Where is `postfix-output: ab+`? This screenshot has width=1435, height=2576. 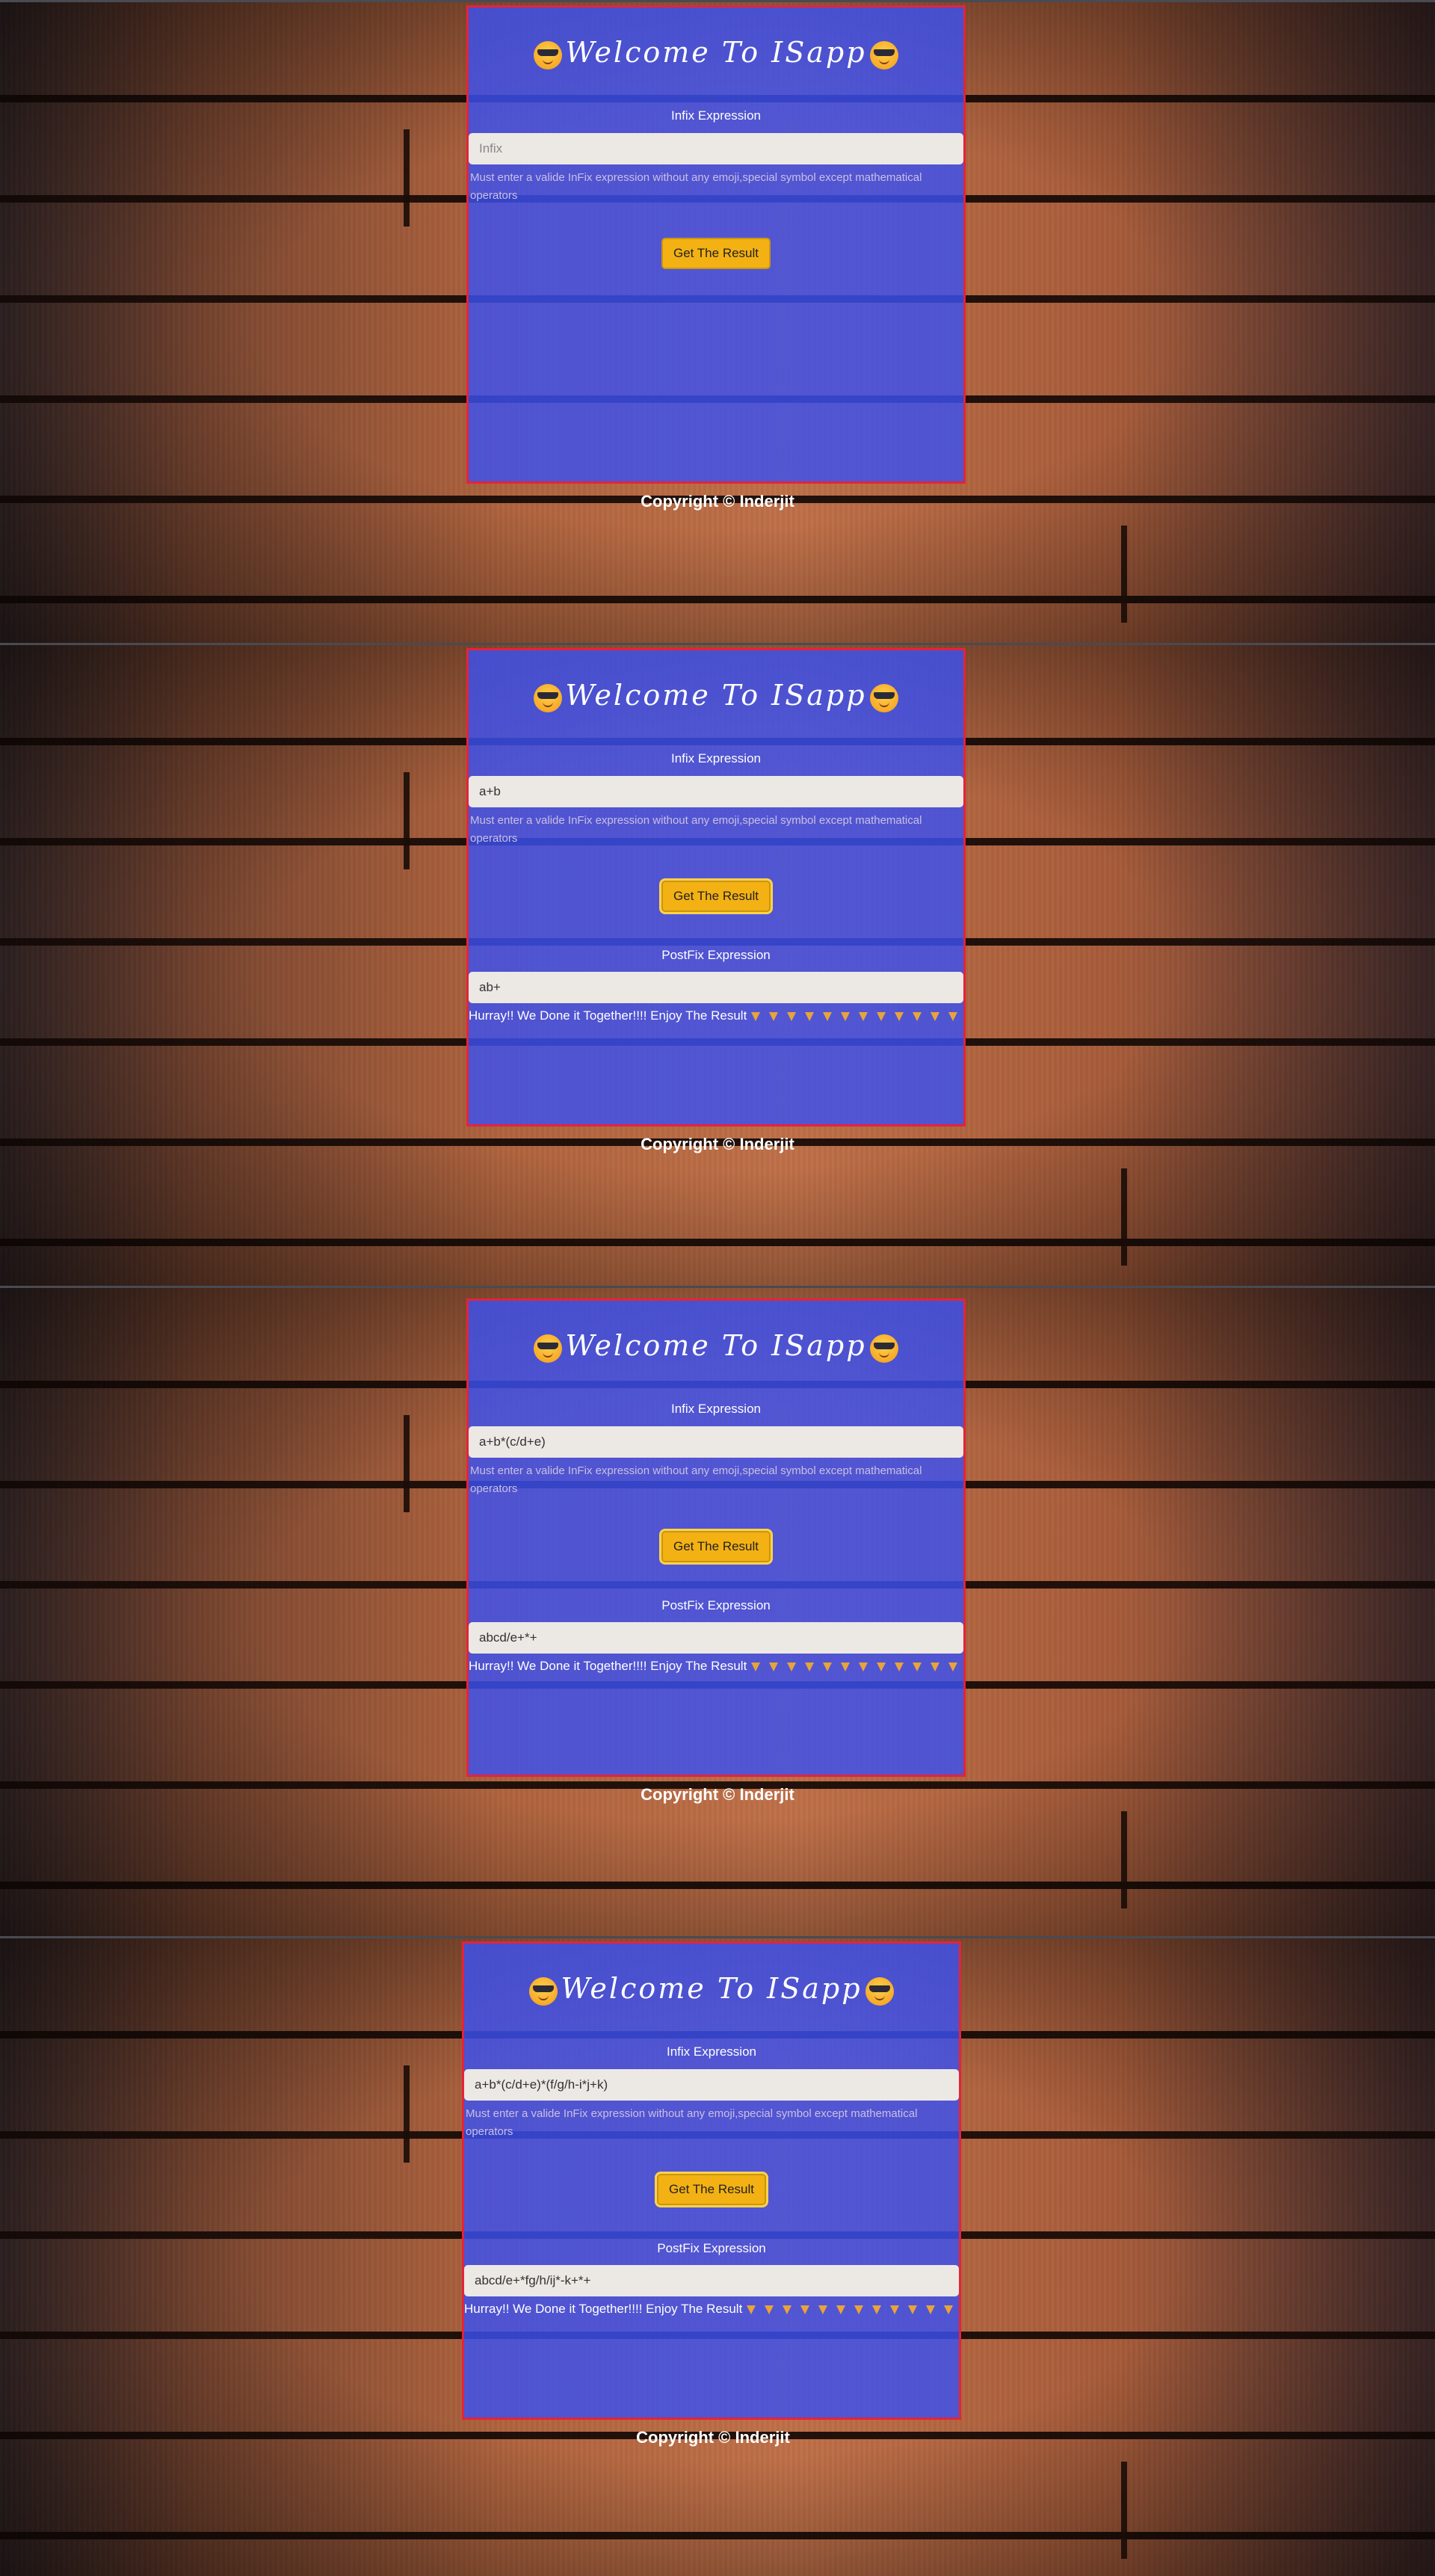
postfix-output: ab+ is located at coordinates (716, 987).